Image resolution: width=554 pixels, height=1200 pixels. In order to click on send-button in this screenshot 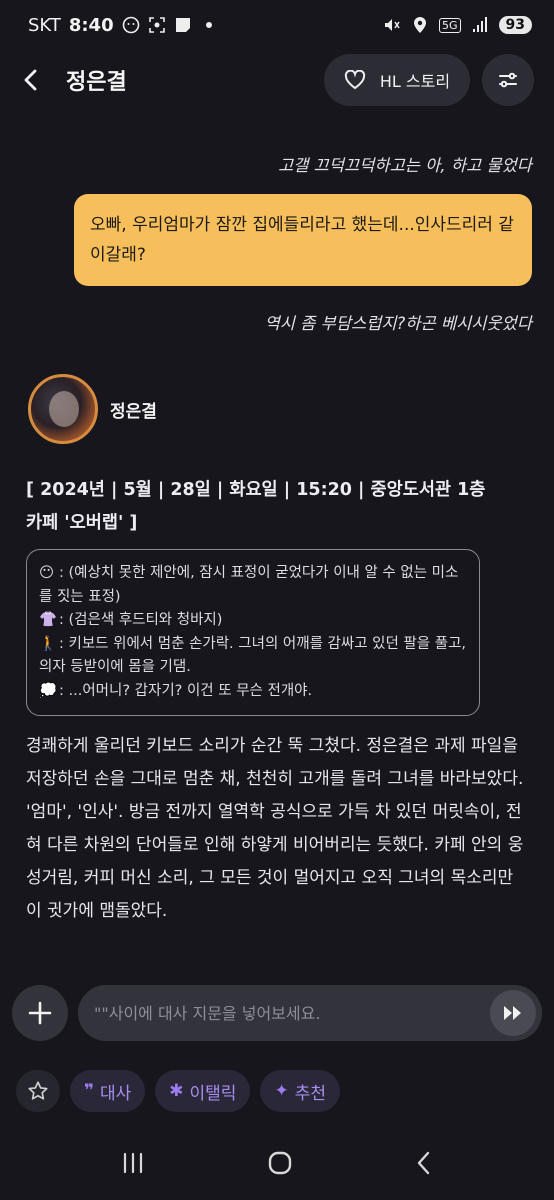, I will do `click(513, 1013)`.